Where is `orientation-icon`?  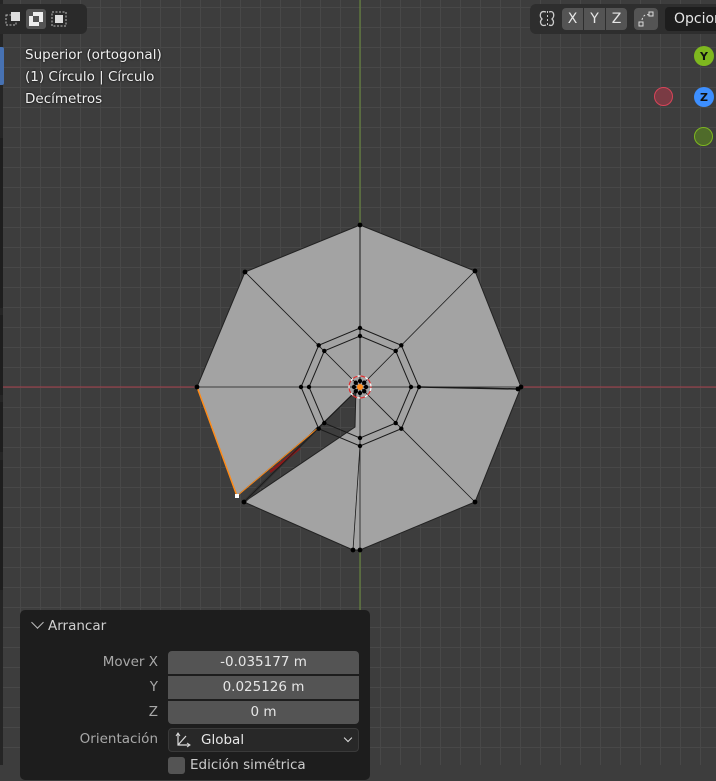 orientation-icon is located at coordinates (183, 743).